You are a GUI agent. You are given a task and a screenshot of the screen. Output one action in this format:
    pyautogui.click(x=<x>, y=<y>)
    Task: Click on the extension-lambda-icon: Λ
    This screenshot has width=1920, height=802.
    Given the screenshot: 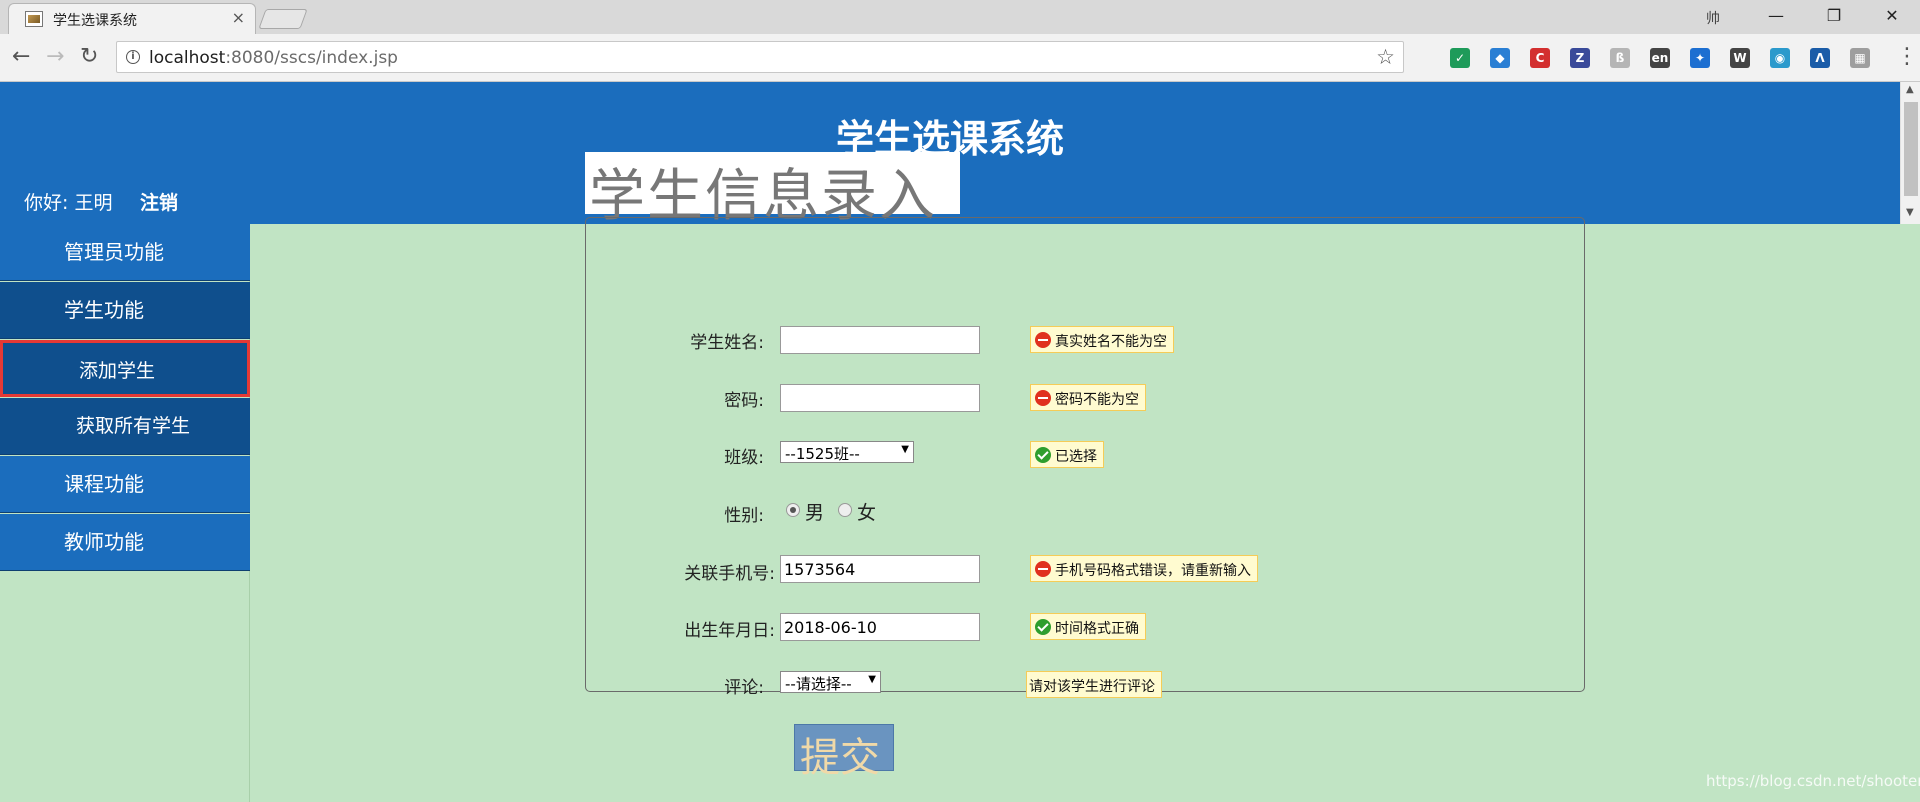 What is the action you would take?
    pyautogui.click(x=1820, y=58)
    